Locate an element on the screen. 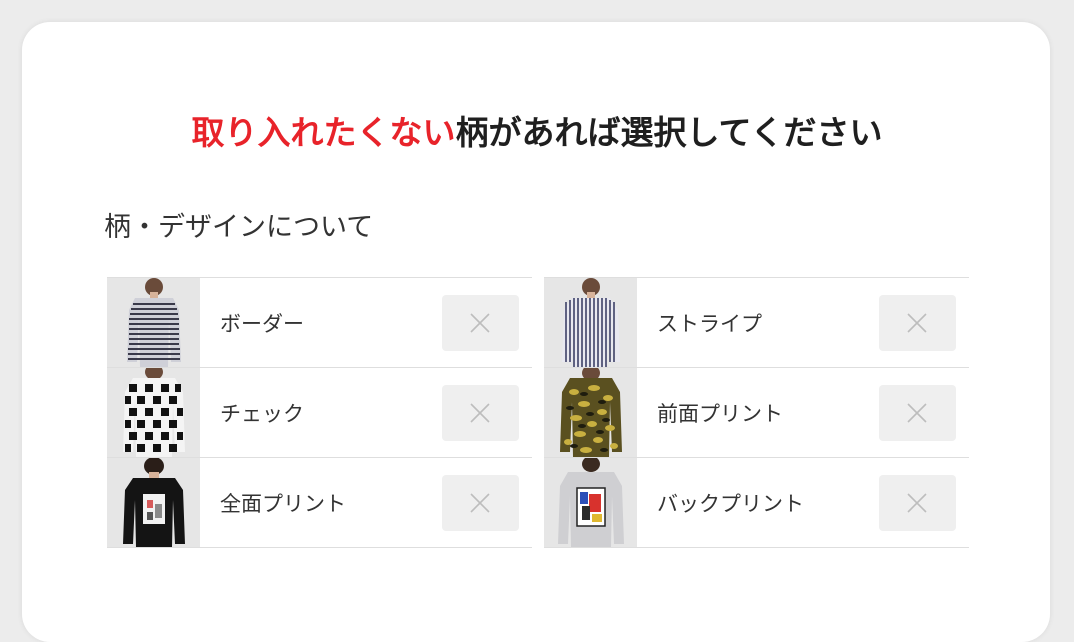  section-title: 柄・デザインについて is located at coordinates (239, 227).